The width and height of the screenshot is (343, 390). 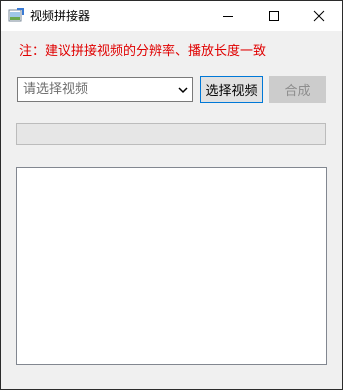 I want to click on minimize-icon, so click(x=228, y=16).